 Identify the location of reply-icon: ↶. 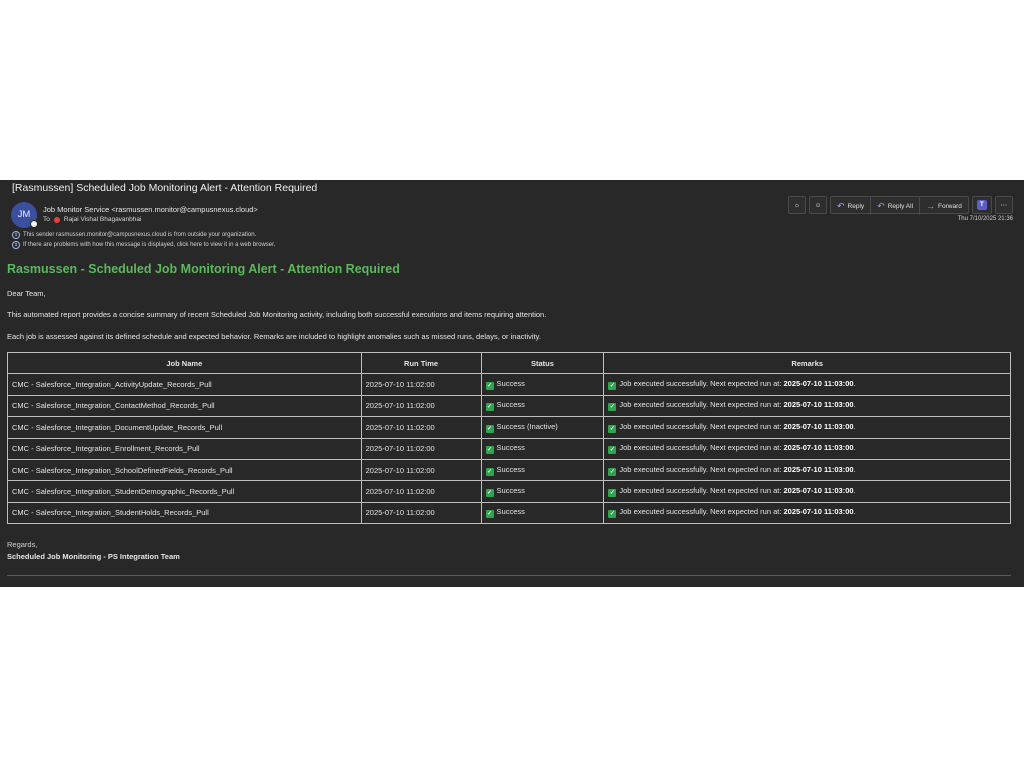
(841, 205).